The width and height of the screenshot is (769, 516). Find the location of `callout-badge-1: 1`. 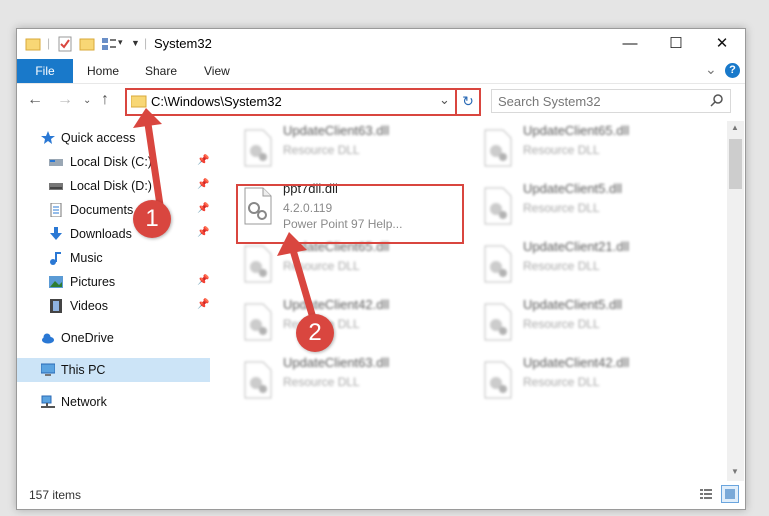

callout-badge-1: 1 is located at coordinates (152, 219).